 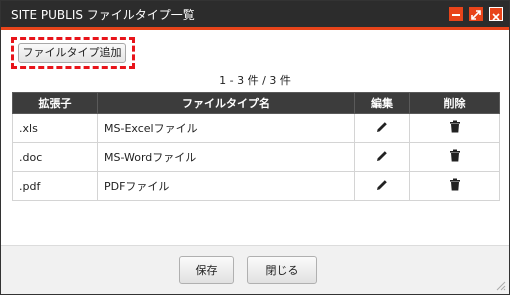 I want to click on cell-extension: .doc, so click(x=55, y=157).